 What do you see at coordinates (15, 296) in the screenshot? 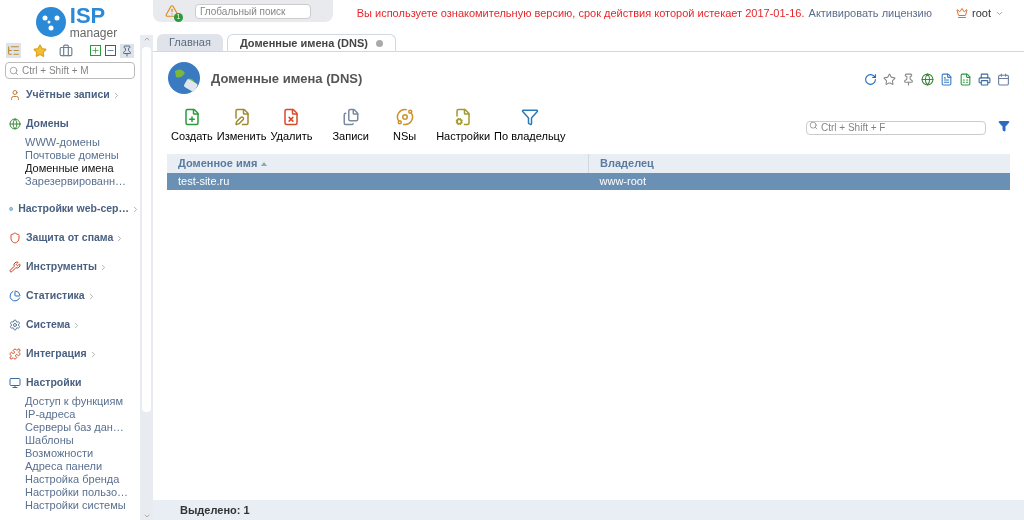
I see `pie-chart-icon` at bounding box center [15, 296].